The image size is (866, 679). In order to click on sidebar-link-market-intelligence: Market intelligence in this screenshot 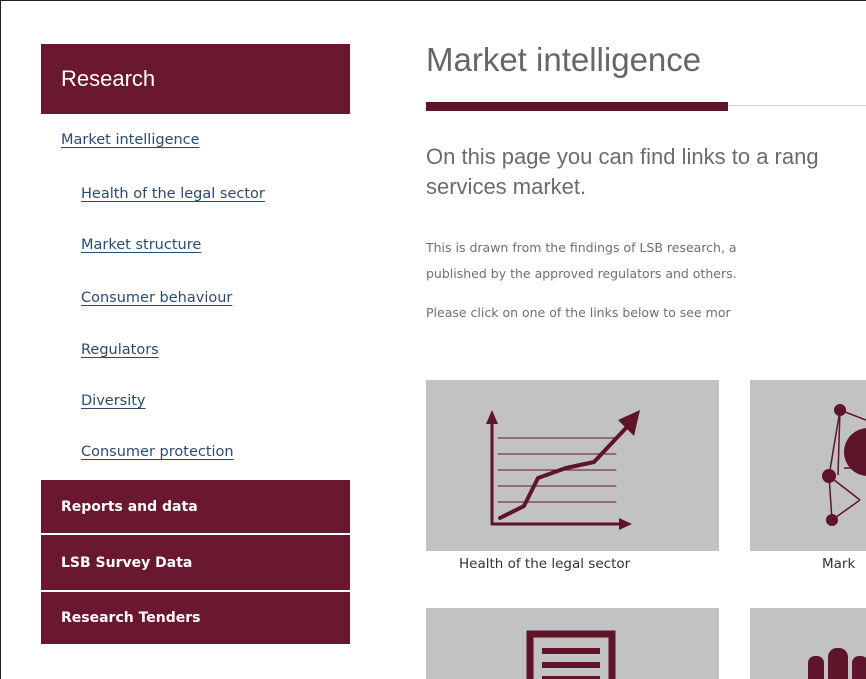, I will do `click(130, 140)`.